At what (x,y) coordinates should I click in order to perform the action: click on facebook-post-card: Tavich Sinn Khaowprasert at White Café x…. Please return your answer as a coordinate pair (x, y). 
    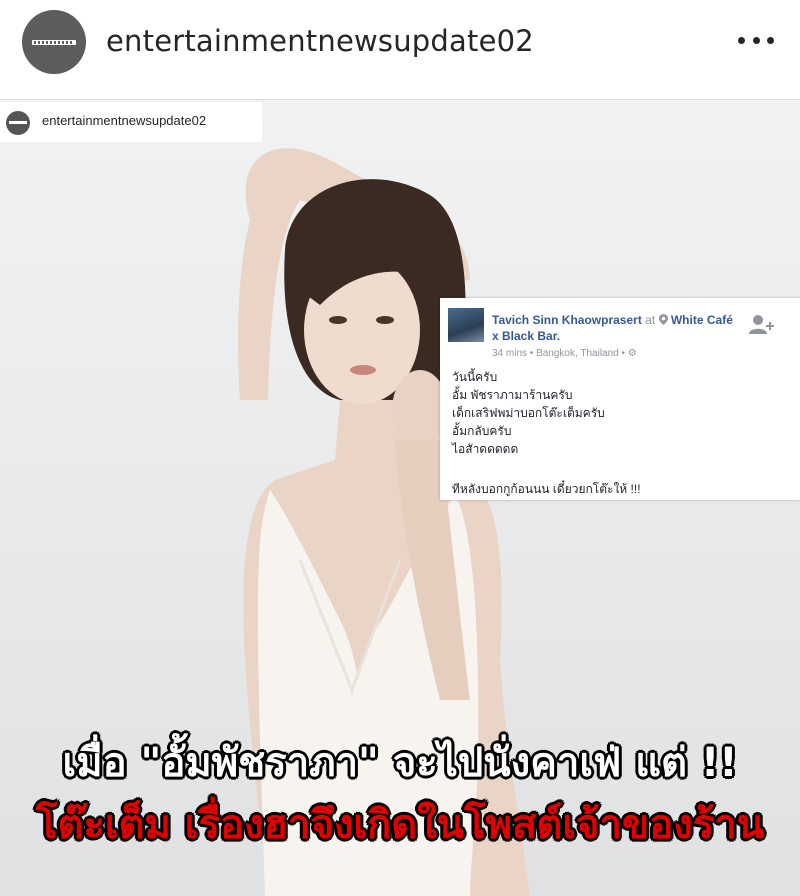
    Looking at the image, I should click on (620, 399).